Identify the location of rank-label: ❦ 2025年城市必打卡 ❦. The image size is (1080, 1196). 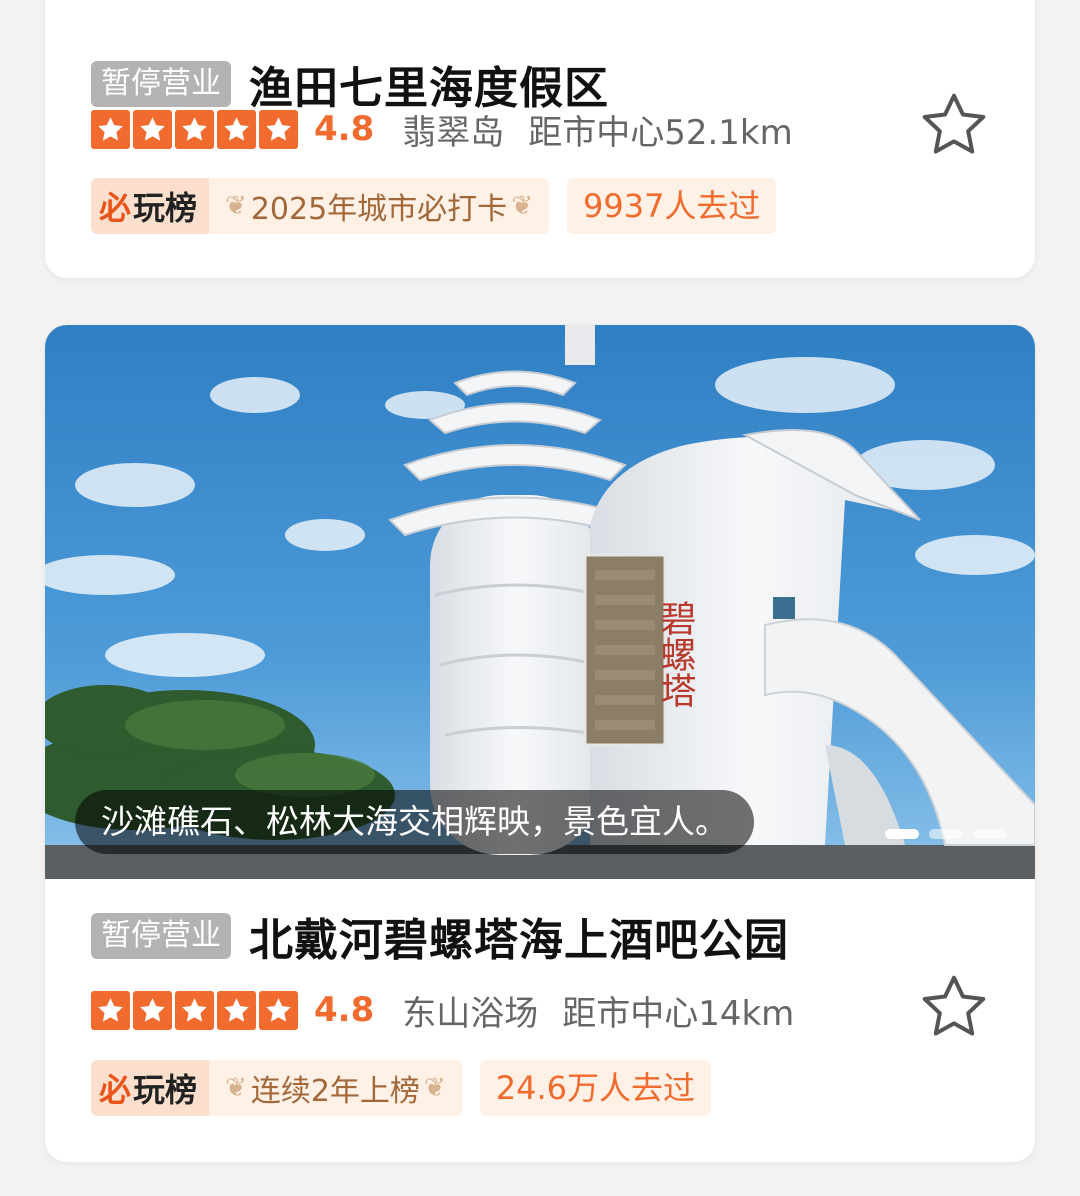
(379, 206).